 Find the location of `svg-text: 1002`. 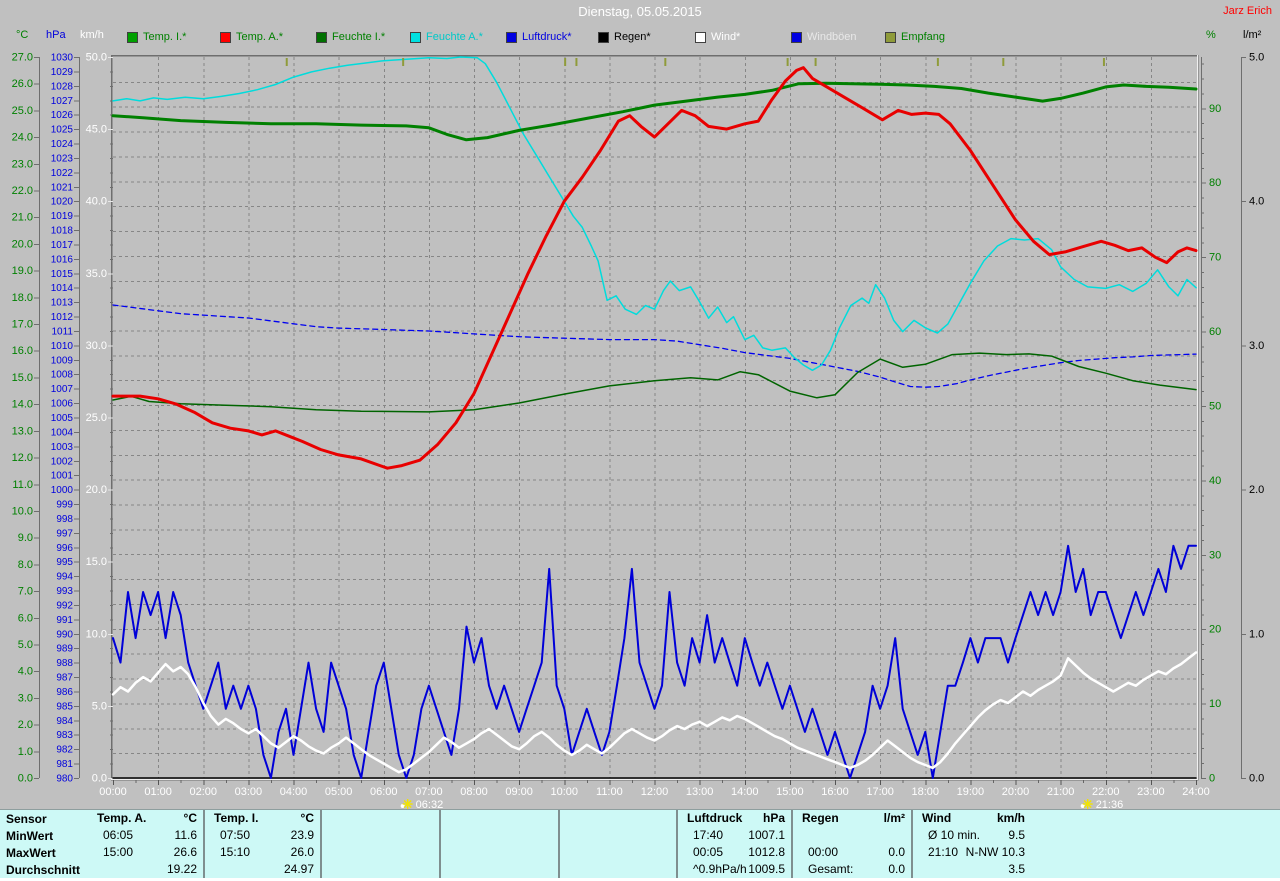

svg-text: 1002 is located at coordinates (62, 461).